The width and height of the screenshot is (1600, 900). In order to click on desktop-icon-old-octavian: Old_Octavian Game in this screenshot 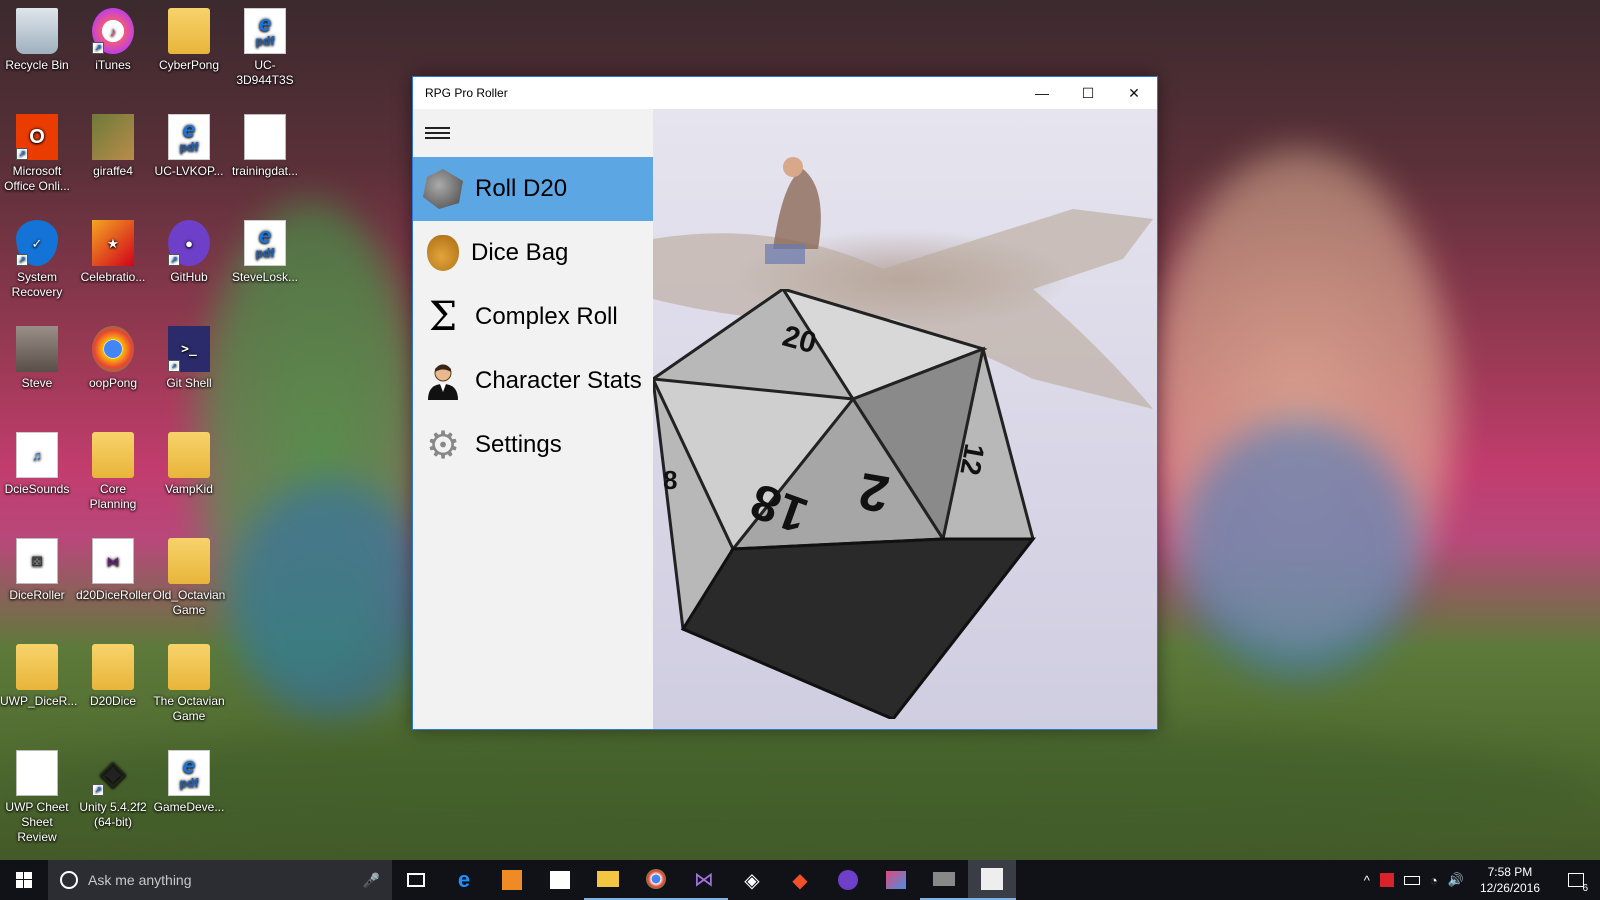, I will do `click(189, 578)`.